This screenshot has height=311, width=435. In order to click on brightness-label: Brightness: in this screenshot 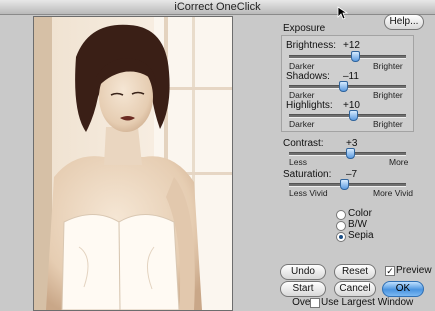, I will do `click(311, 45)`.